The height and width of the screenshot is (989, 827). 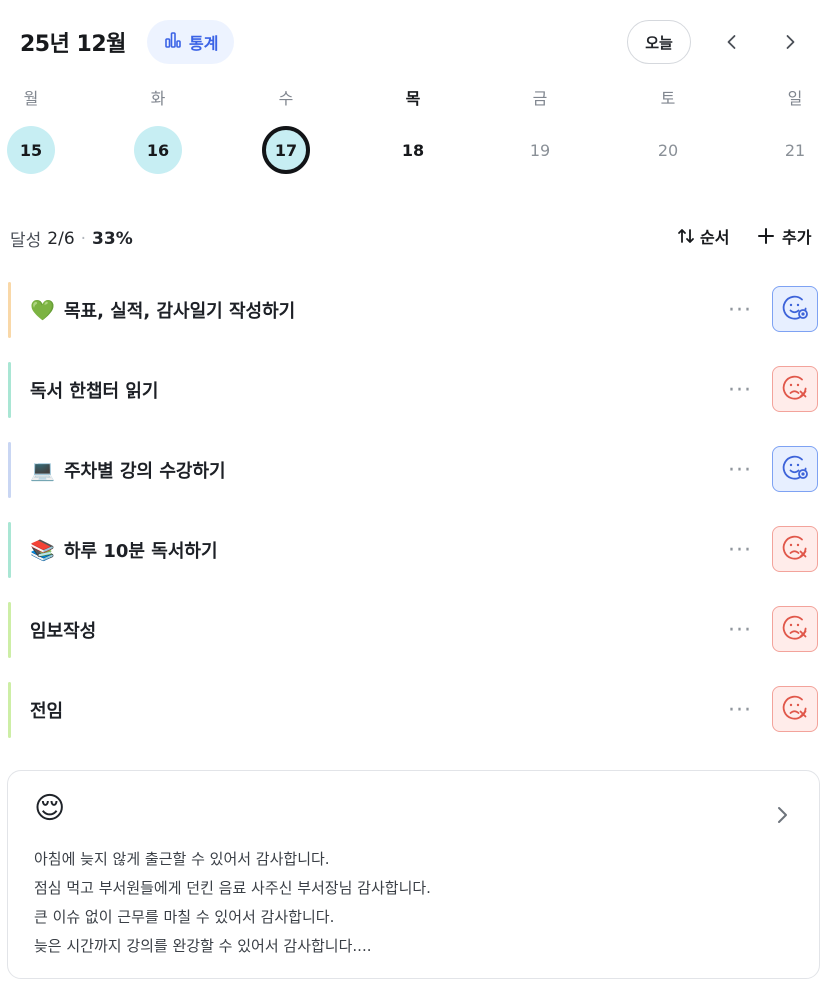 What do you see at coordinates (42, 470) in the screenshot?
I see `task-emoji: 💻` at bounding box center [42, 470].